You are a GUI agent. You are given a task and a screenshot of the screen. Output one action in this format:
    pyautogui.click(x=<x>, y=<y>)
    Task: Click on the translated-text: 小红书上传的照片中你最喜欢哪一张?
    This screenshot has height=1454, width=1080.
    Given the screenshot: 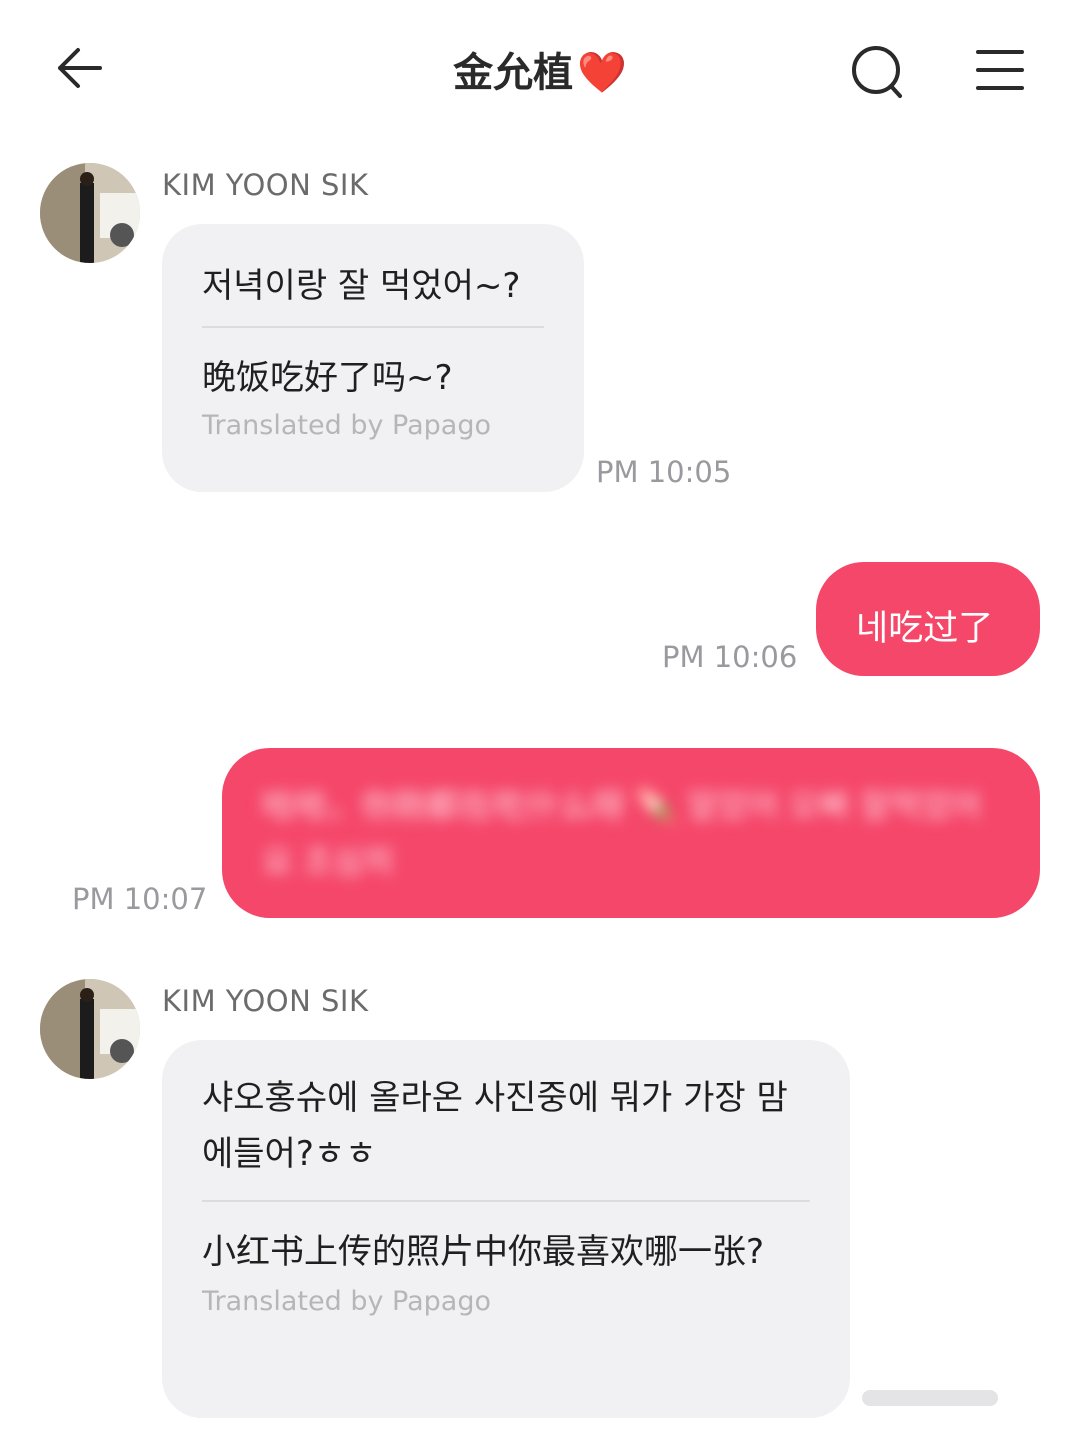 What is the action you would take?
    pyautogui.click(x=483, y=1252)
    